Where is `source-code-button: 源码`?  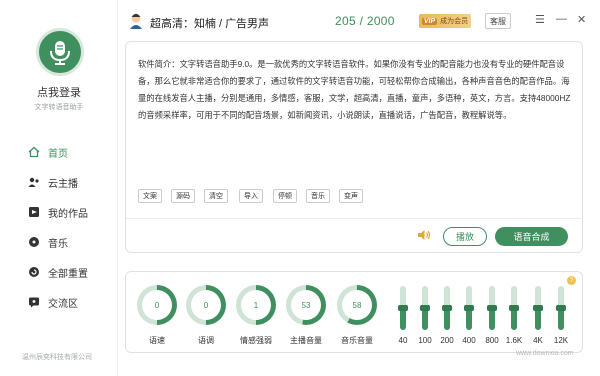
source-code-button: 源码 is located at coordinates (183, 196).